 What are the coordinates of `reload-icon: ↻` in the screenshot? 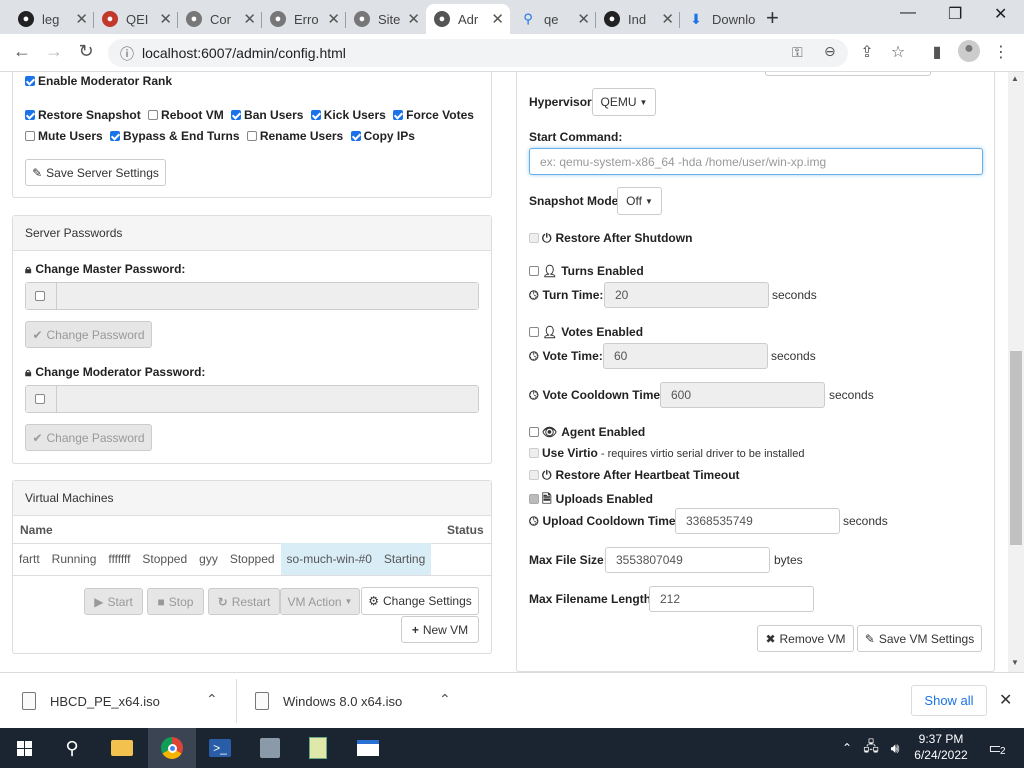 It's located at (86, 51).